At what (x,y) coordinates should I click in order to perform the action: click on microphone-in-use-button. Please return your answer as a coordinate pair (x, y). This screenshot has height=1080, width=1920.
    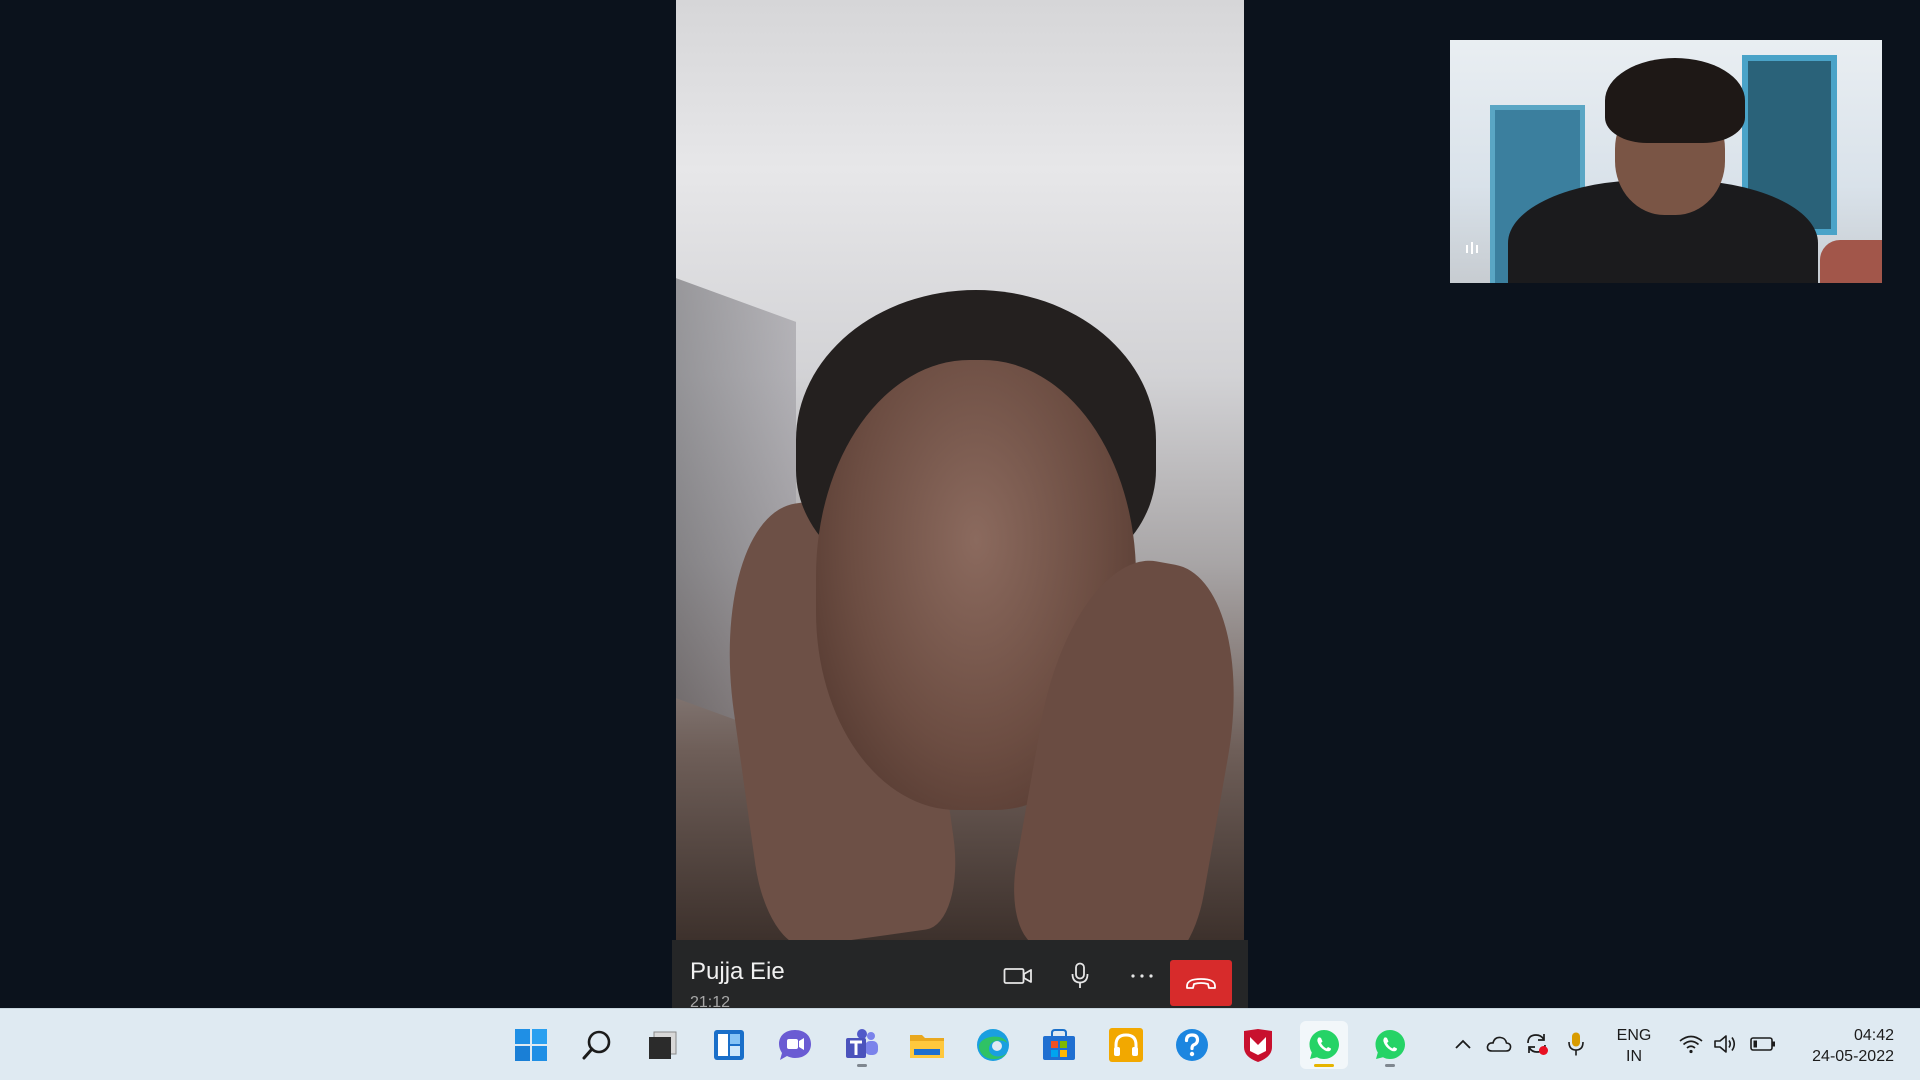
    Looking at the image, I should click on (1576, 1044).